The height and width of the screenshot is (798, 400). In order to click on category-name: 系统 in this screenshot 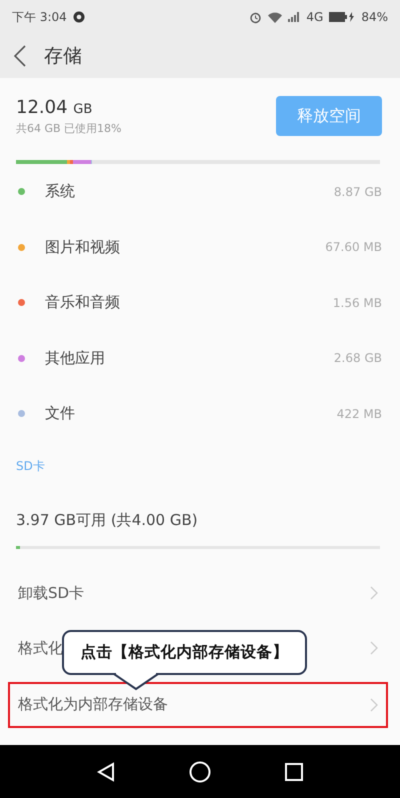, I will do `click(189, 192)`.